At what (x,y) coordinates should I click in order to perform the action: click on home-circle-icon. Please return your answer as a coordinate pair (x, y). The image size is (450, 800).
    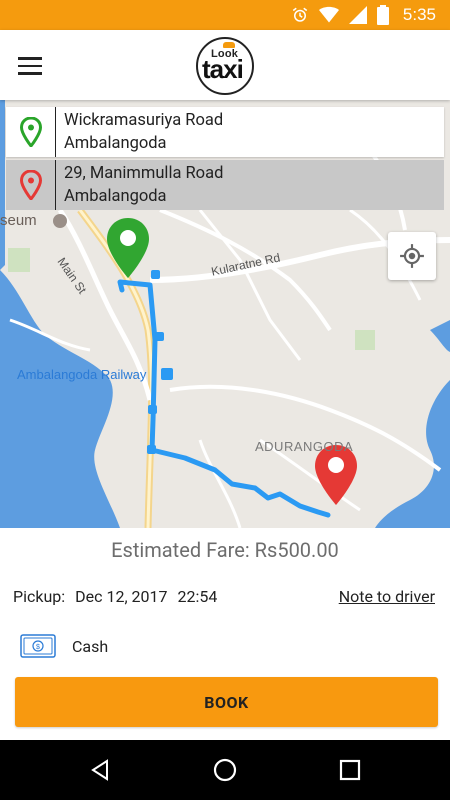
    Looking at the image, I should click on (225, 770).